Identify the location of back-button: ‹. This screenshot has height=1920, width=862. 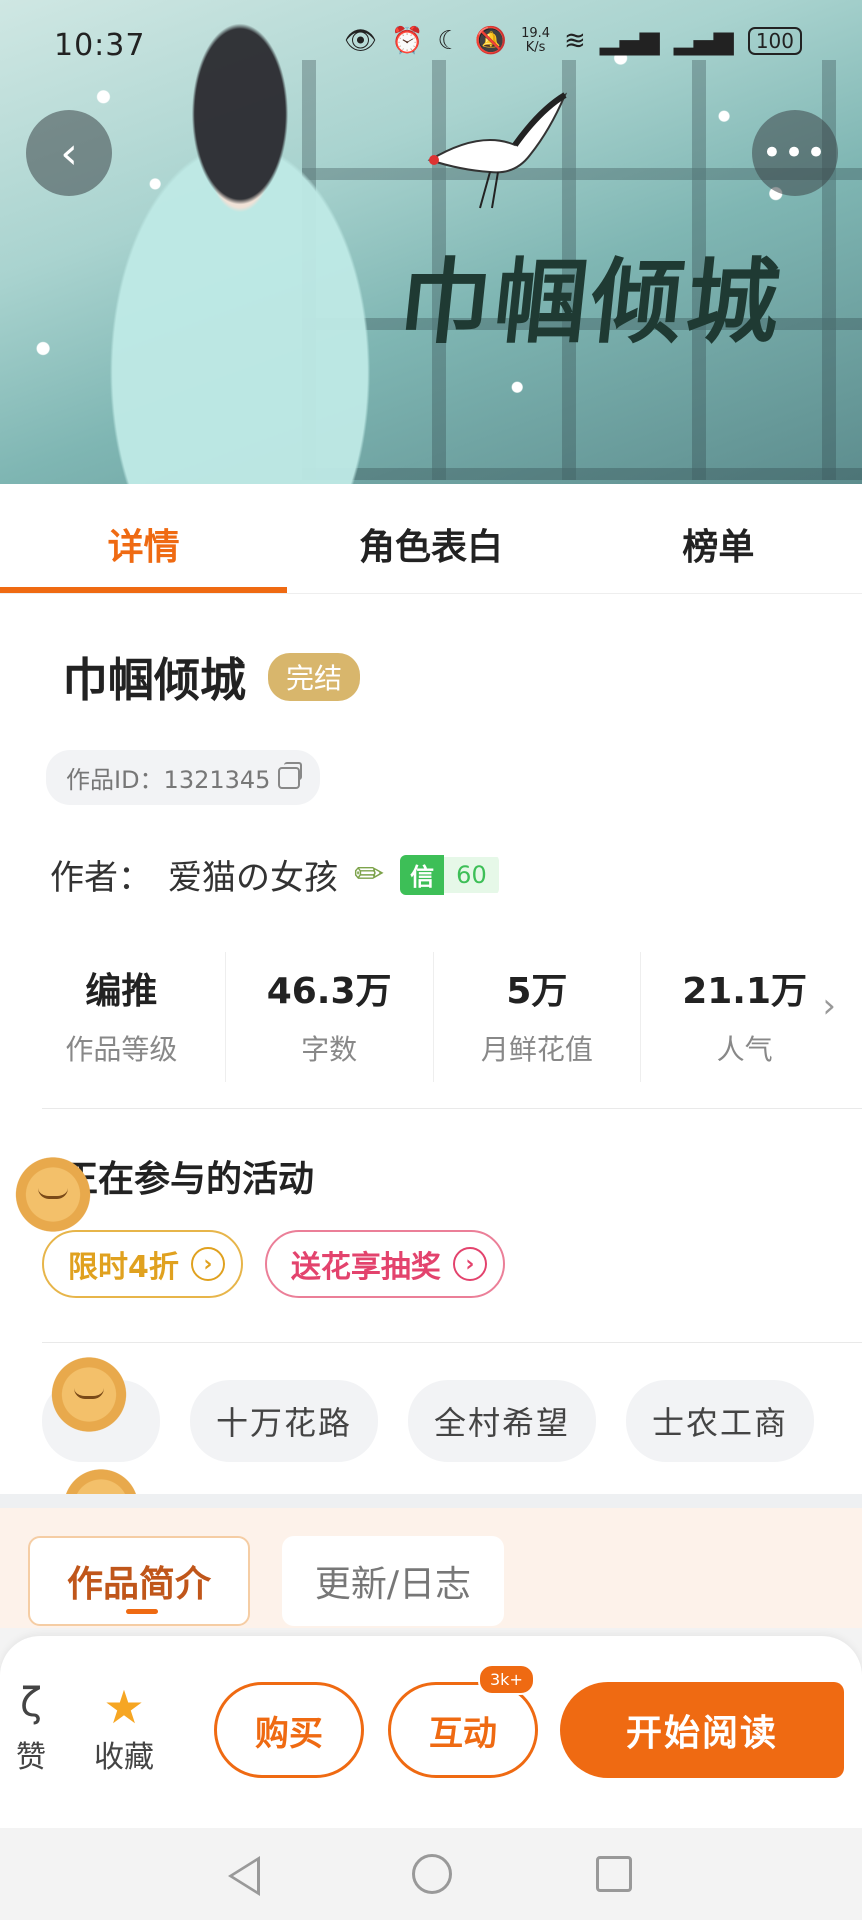
(69, 153).